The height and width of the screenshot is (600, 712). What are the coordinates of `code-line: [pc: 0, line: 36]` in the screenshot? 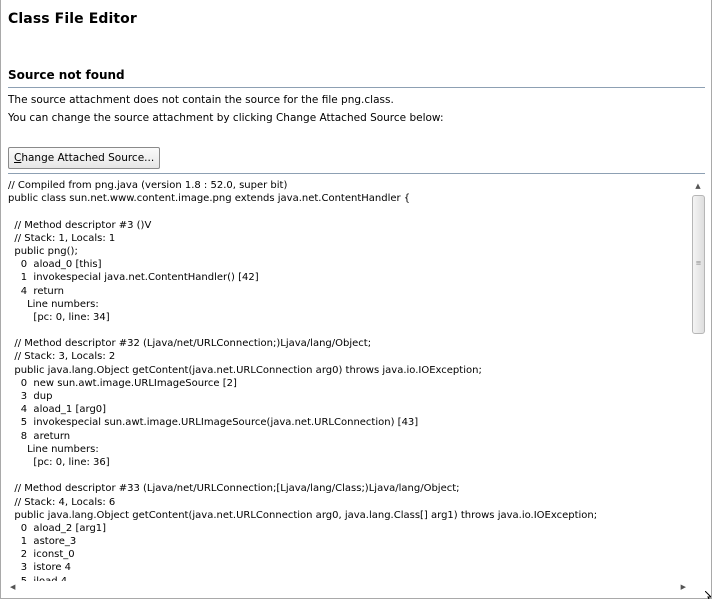 It's located at (59, 462).